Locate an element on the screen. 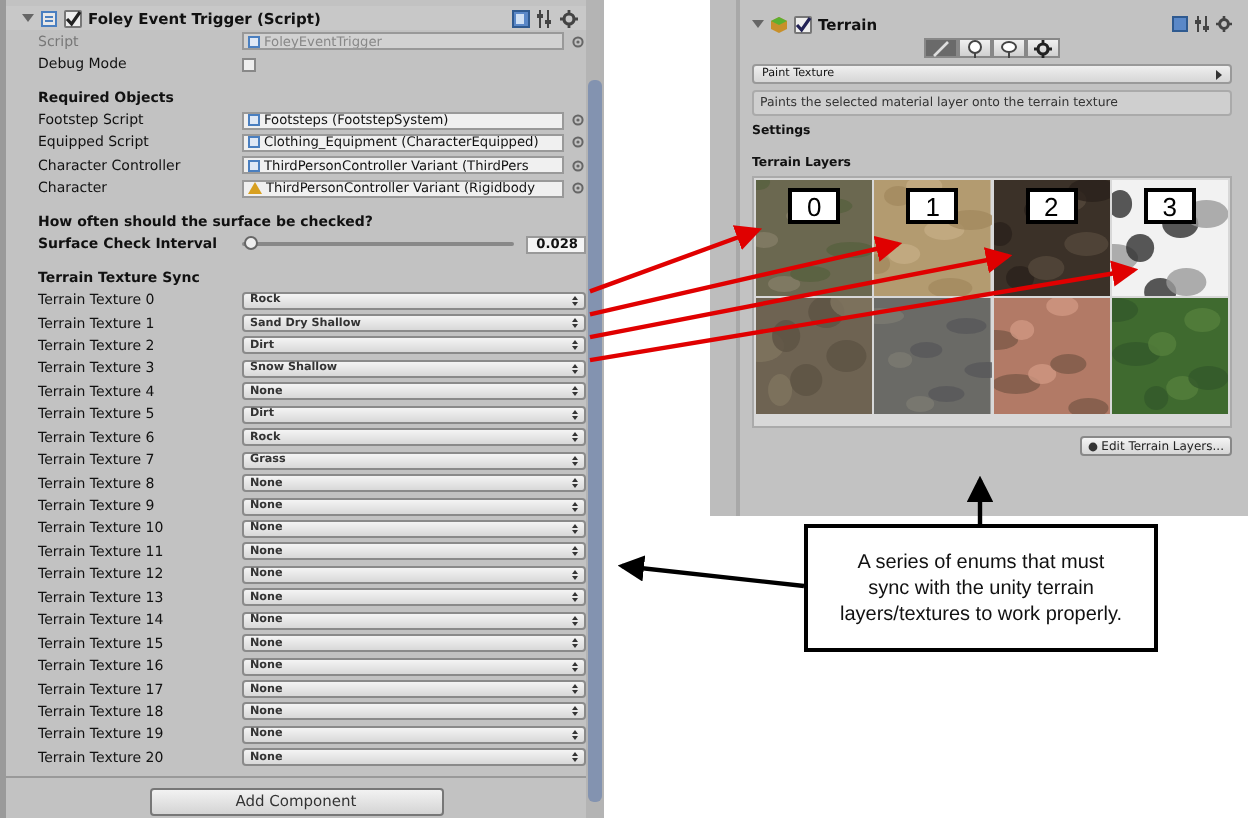 The height and width of the screenshot is (818, 1248). flower-tool-button is located at coordinates (1009, 48).